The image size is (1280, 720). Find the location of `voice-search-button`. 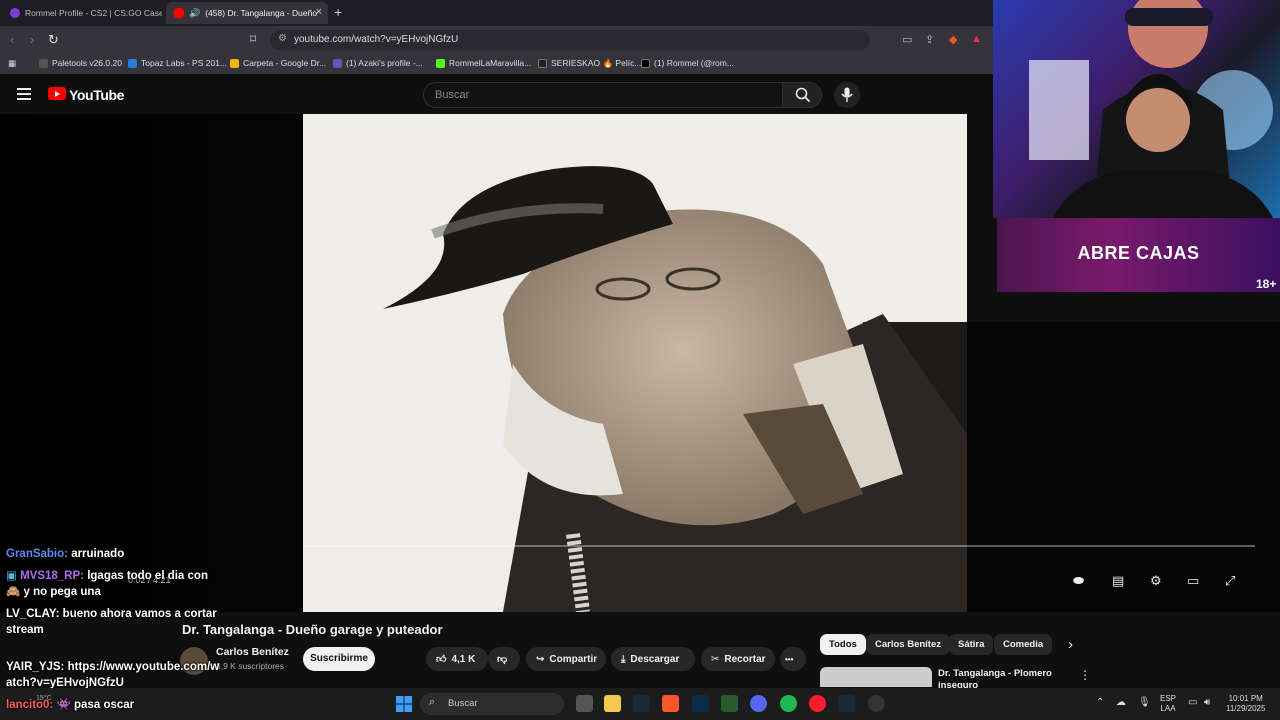

voice-search-button is located at coordinates (847, 95).